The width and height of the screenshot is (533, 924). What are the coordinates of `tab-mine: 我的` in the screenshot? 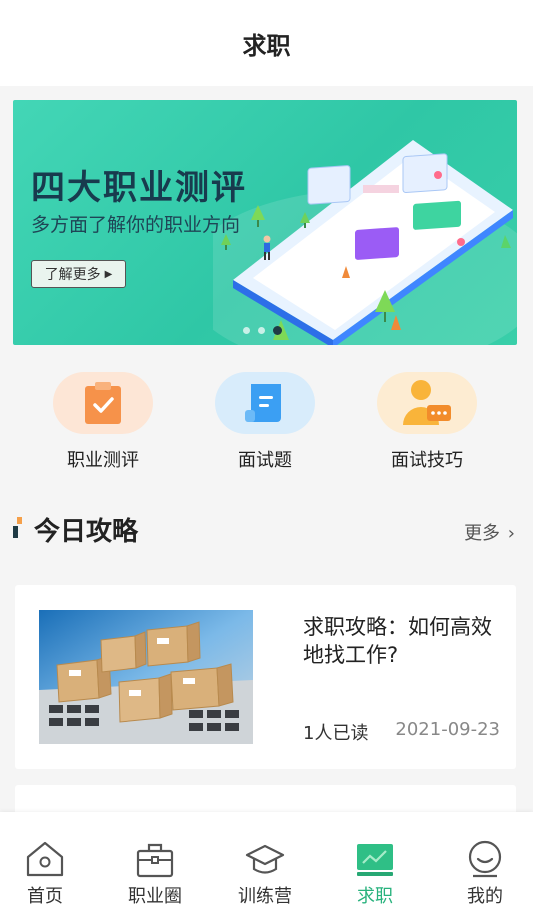 It's located at (485, 873).